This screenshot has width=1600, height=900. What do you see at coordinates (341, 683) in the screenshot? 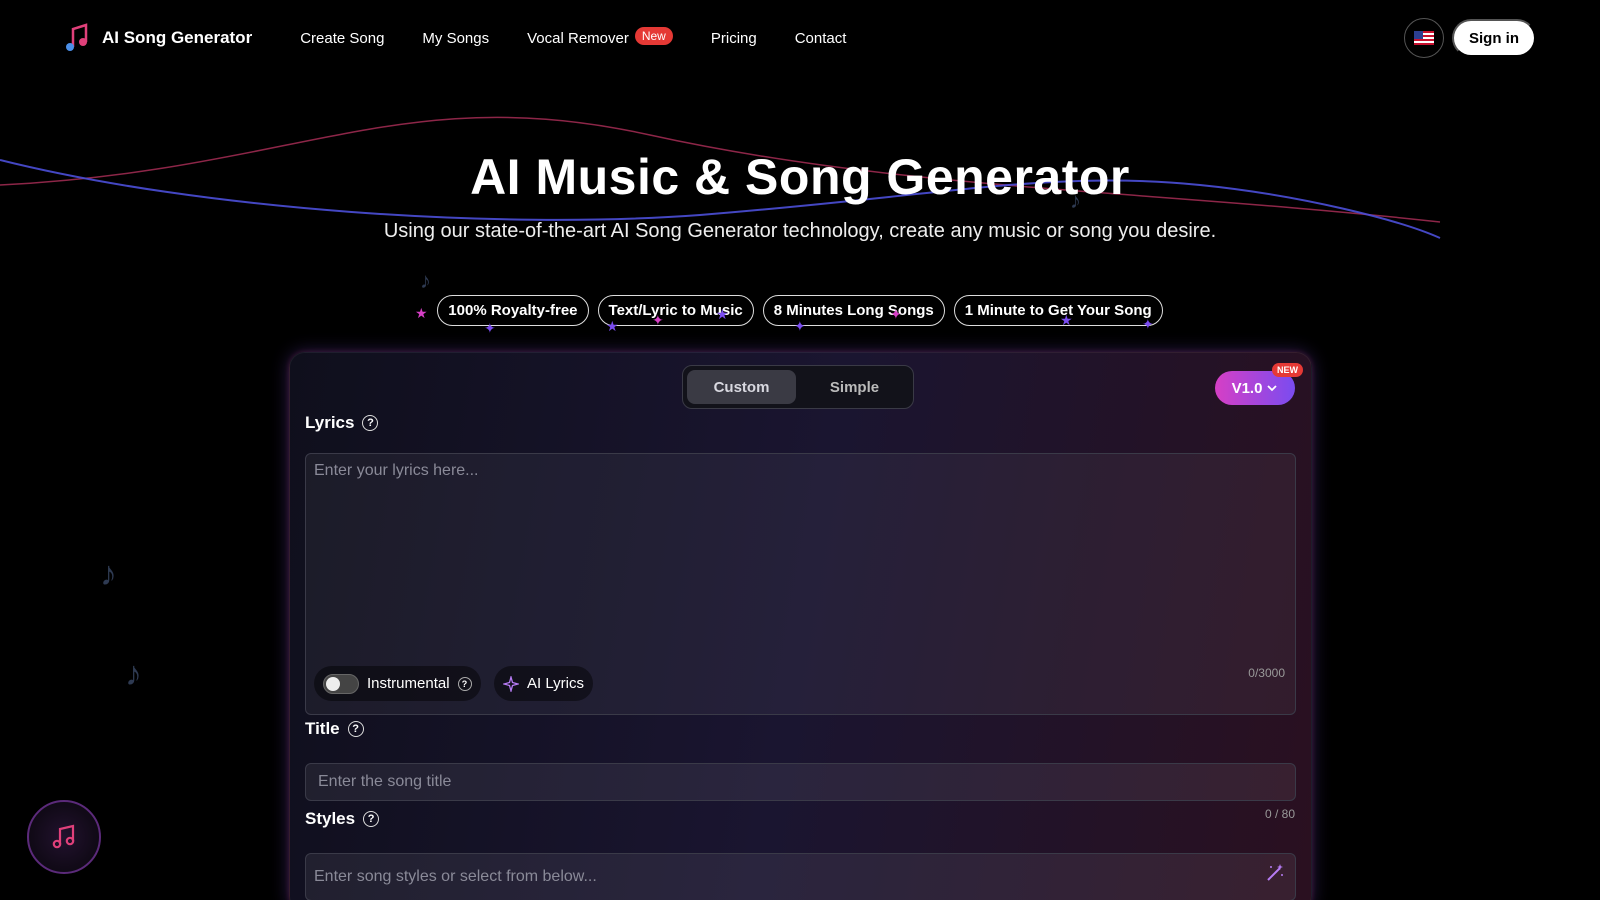
I see `instrumental-toggle` at bounding box center [341, 683].